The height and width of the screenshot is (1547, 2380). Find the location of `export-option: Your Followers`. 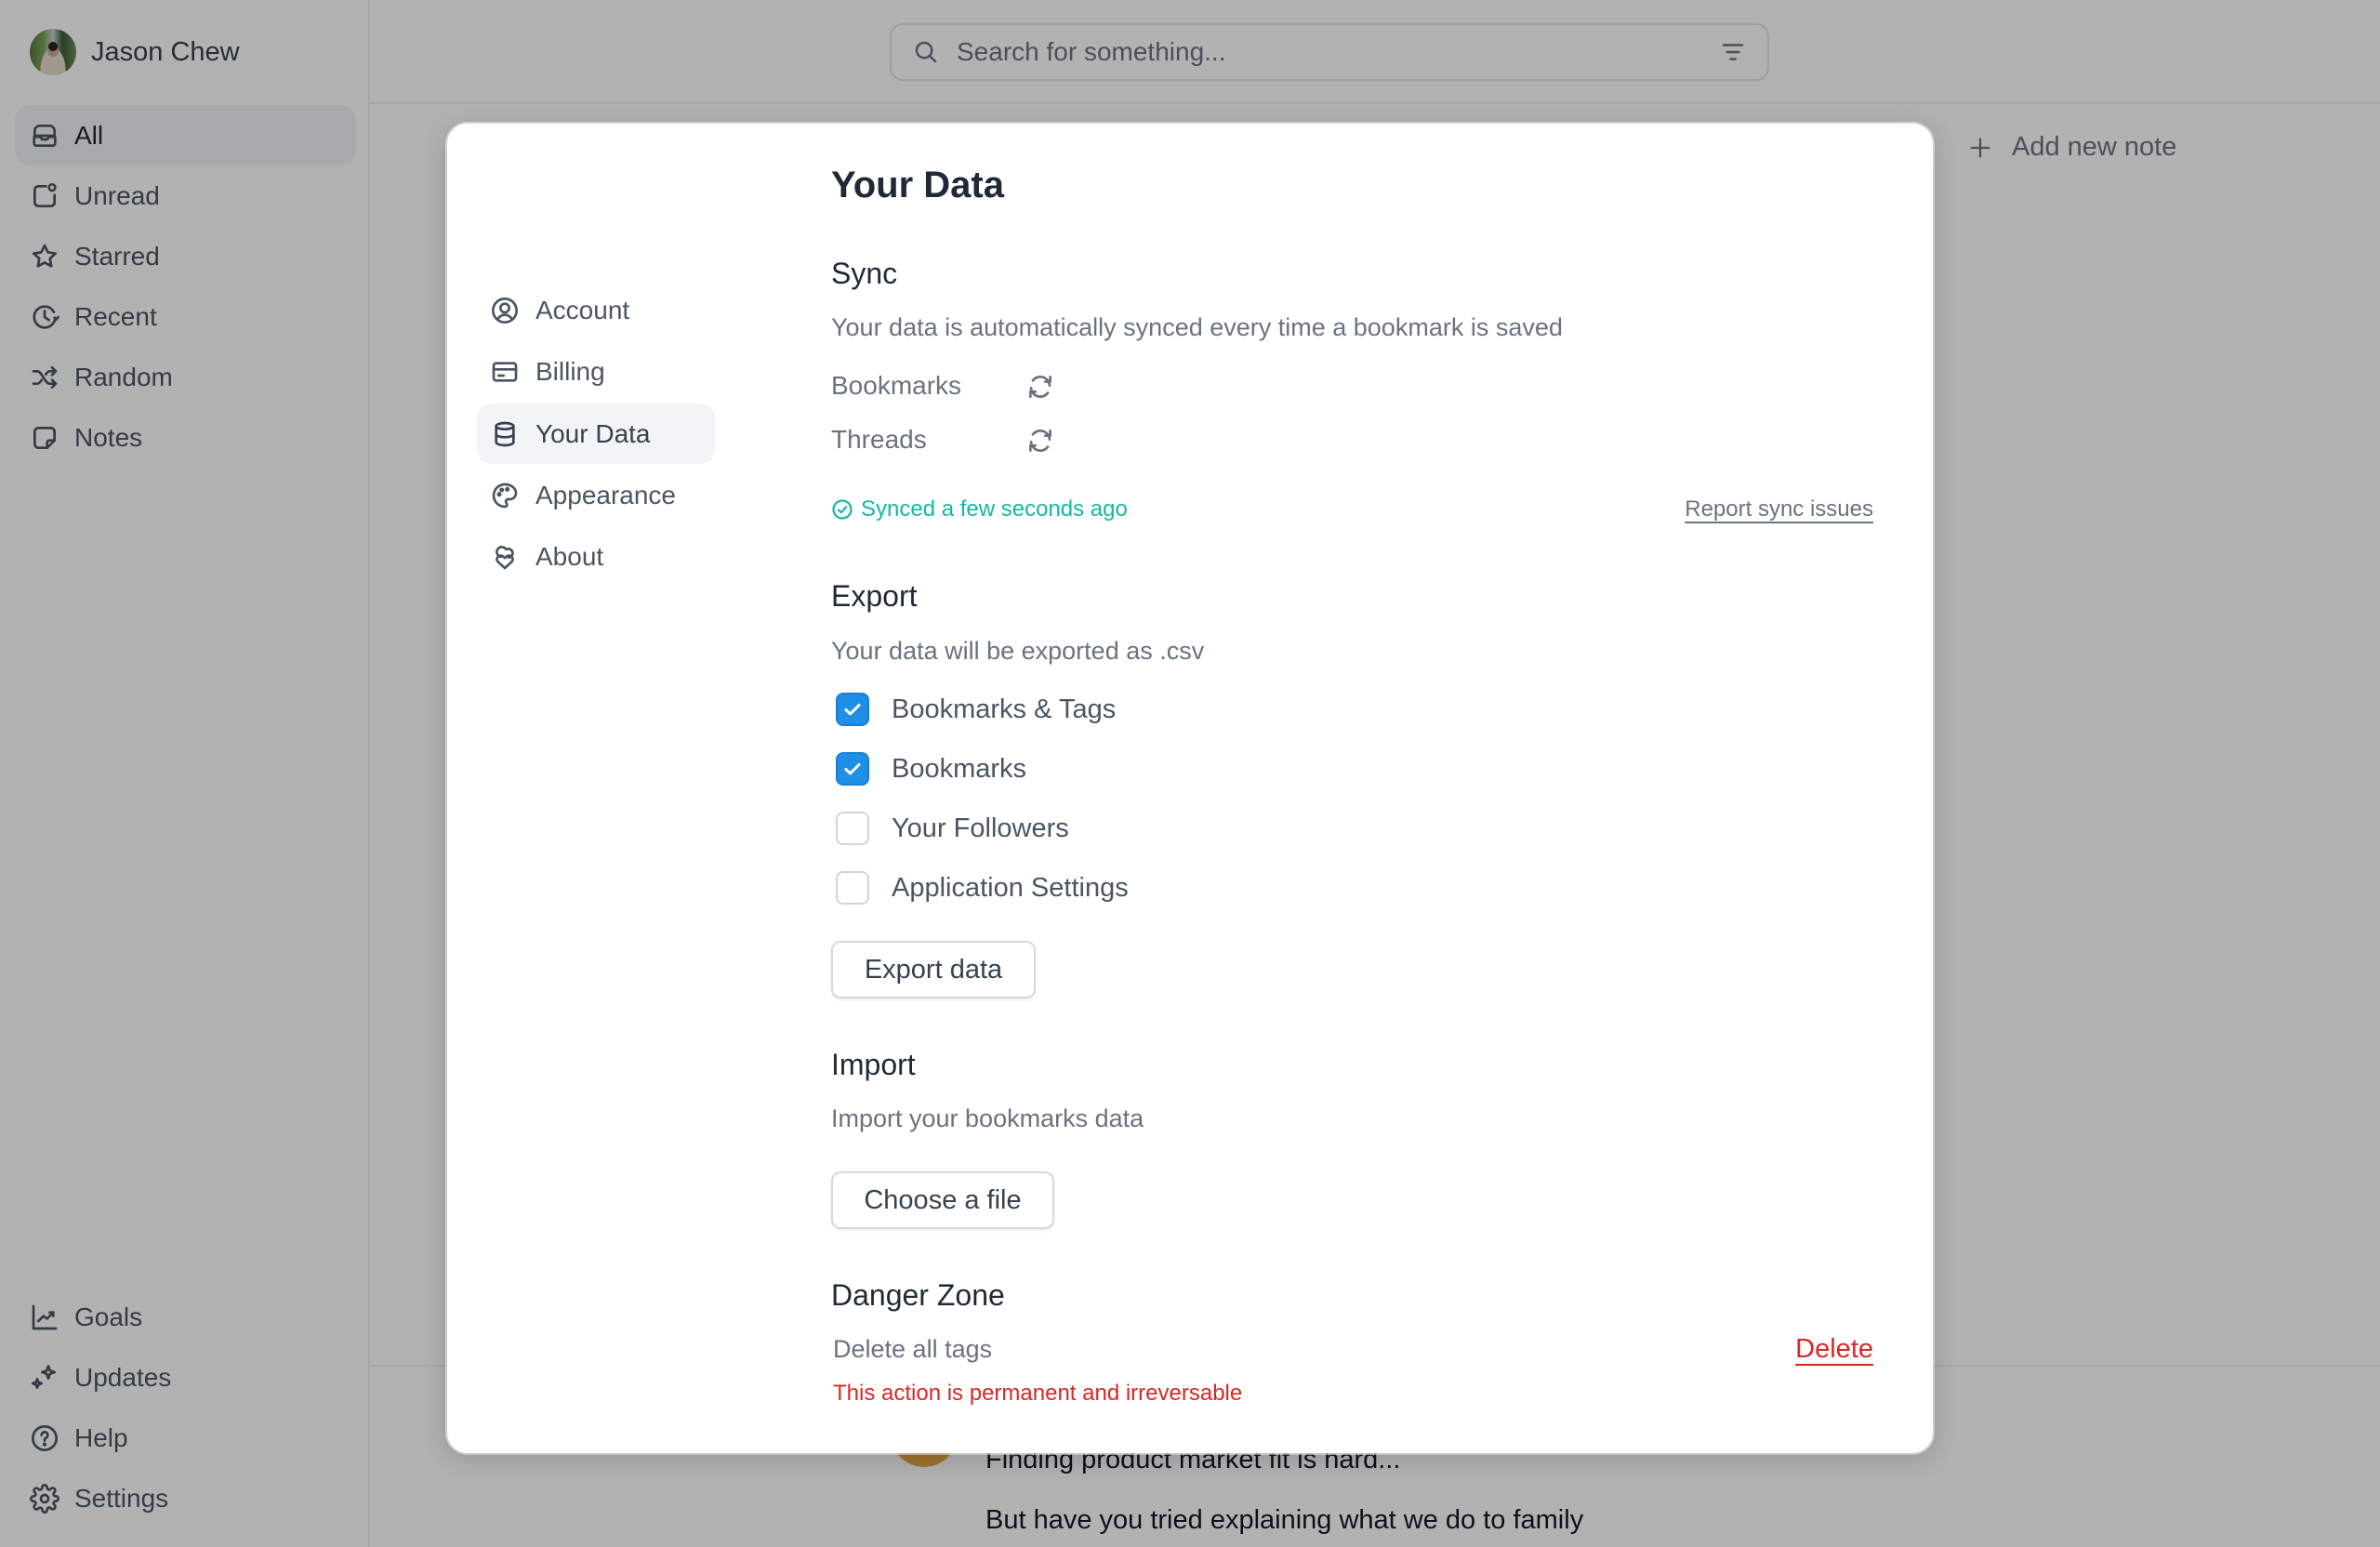

export-option: Your Followers is located at coordinates (950, 828).